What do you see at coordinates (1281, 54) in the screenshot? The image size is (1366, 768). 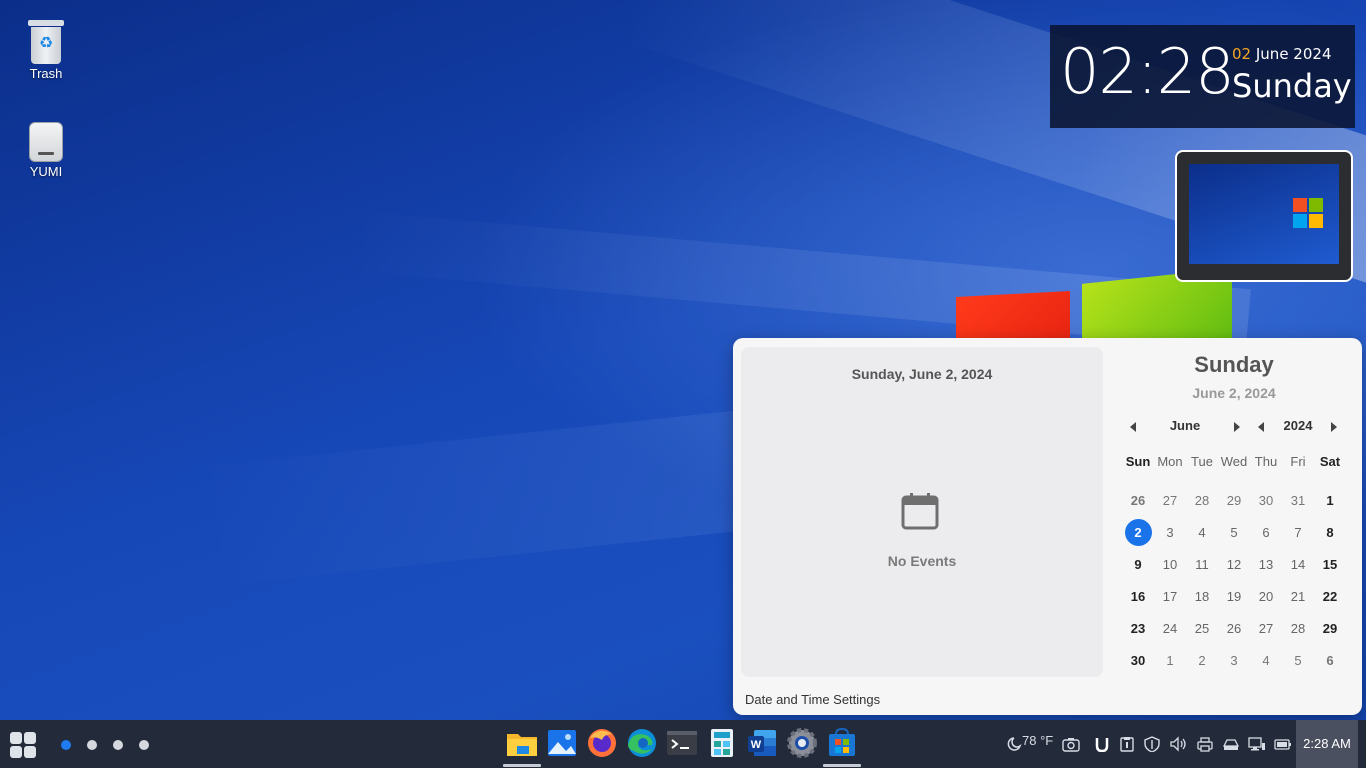 I see `clock-date: 02 June 2024` at bounding box center [1281, 54].